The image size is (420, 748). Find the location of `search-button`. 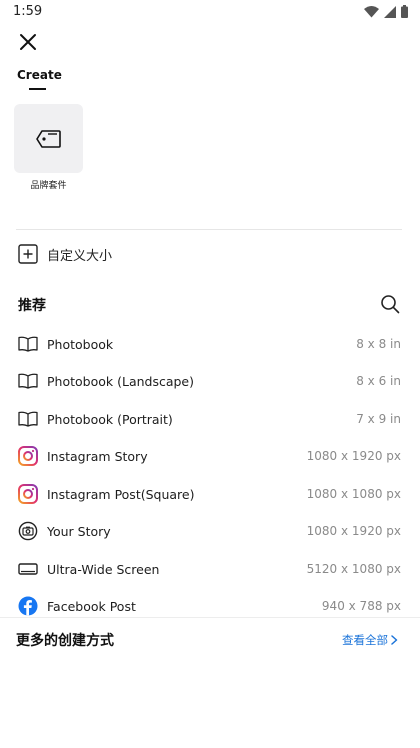

search-button is located at coordinates (390, 304).